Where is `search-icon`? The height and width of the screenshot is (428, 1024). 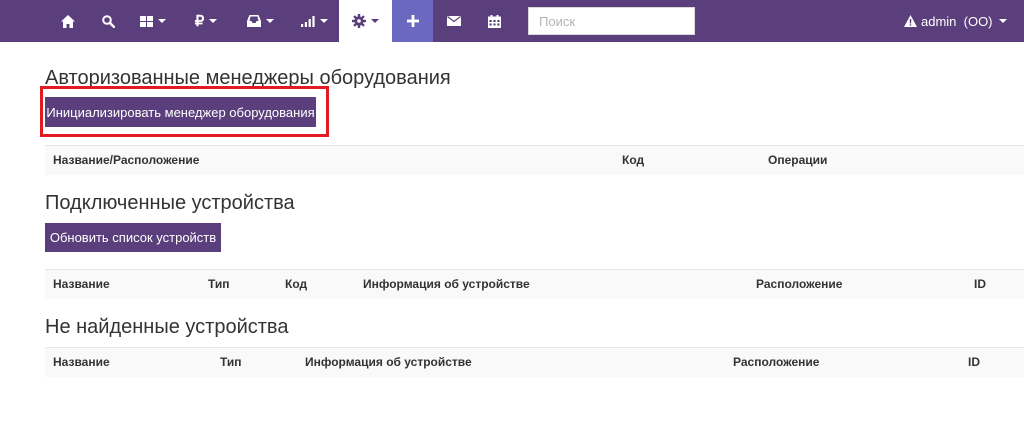 search-icon is located at coordinates (108, 21).